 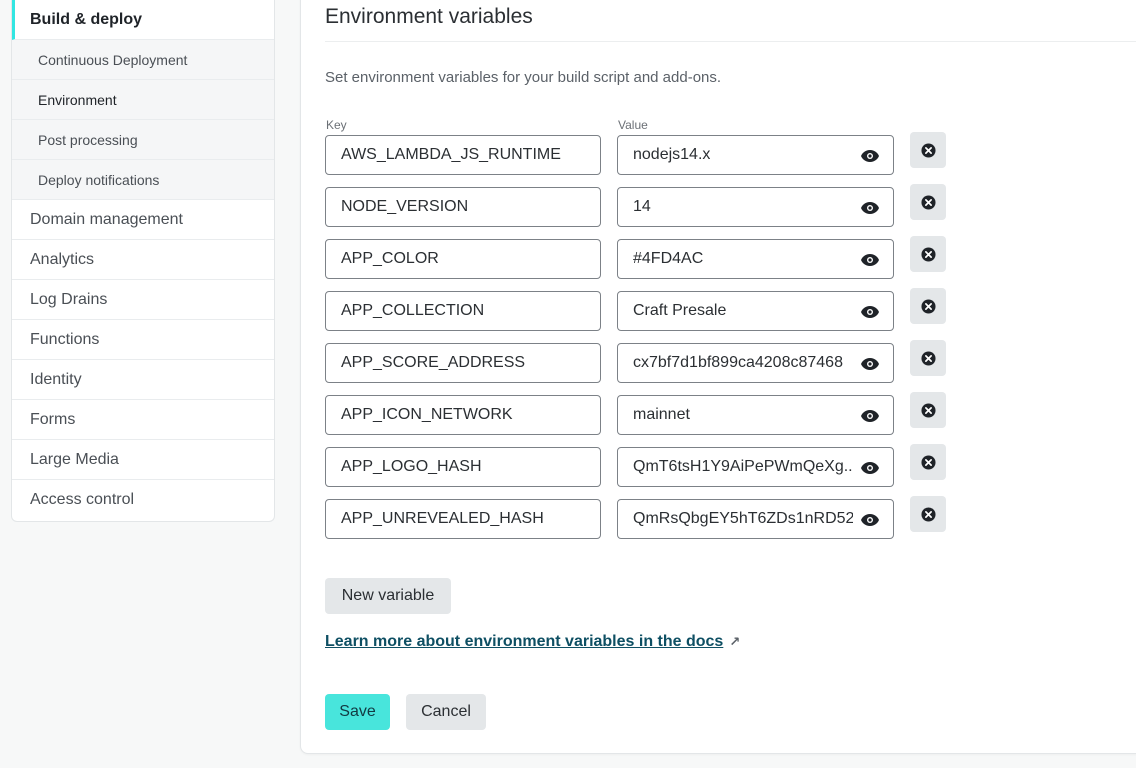 What do you see at coordinates (446, 712) in the screenshot?
I see `cancel-button: Cancel` at bounding box center [446, 712].